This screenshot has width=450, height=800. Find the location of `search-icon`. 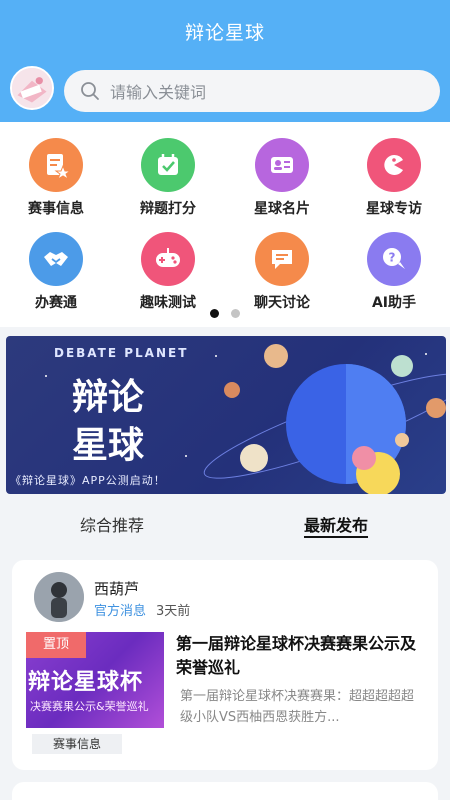

search-icon is located at coordinates (90, 91).